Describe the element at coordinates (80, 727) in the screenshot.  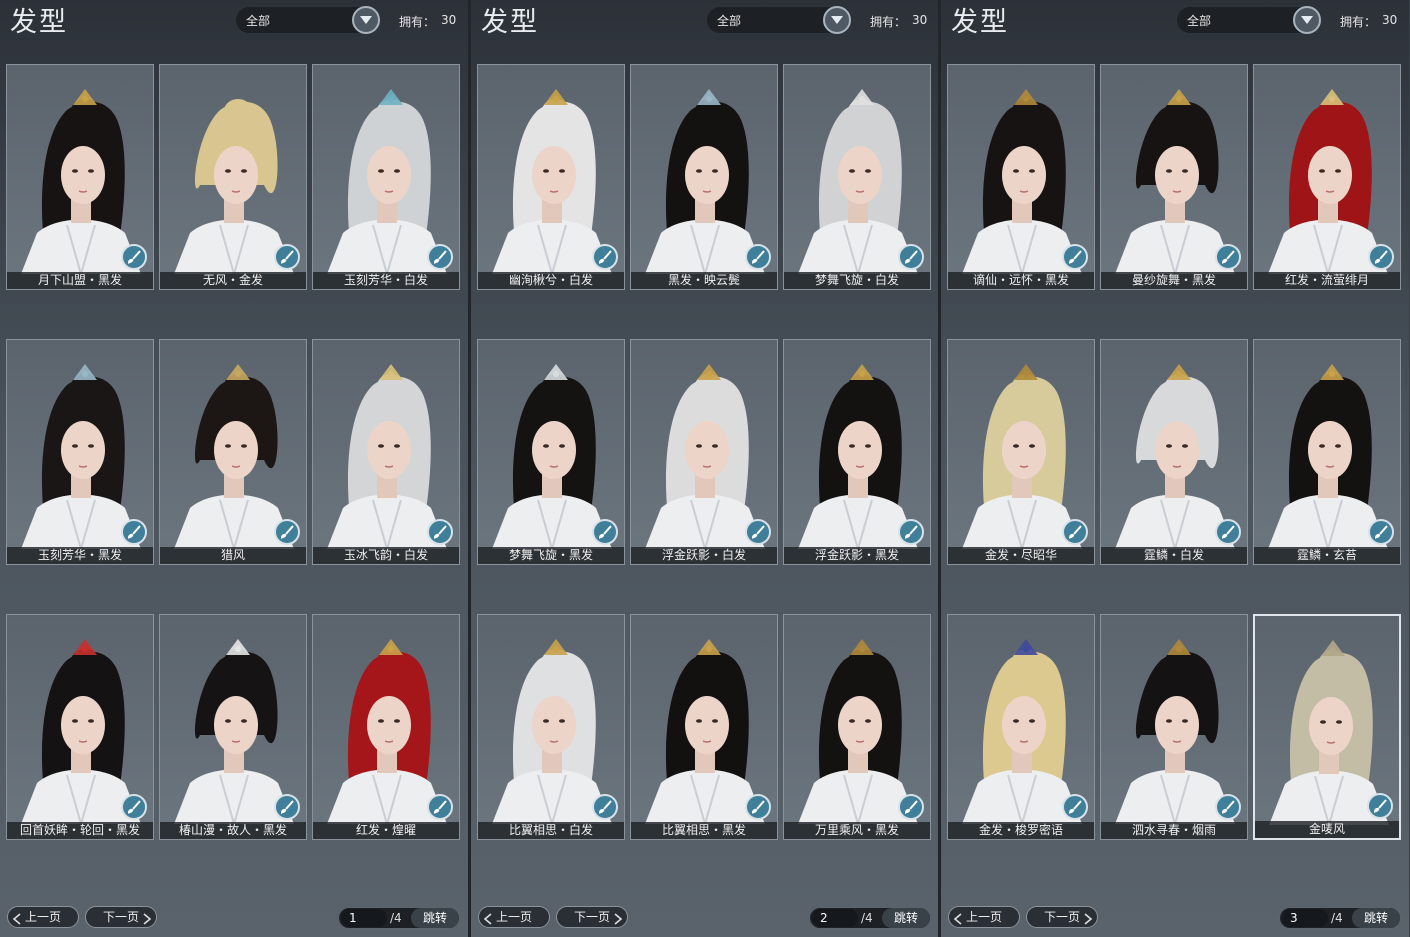
I see `hairstyle-card: 回首妖眸・轮回・黑发` at that location.